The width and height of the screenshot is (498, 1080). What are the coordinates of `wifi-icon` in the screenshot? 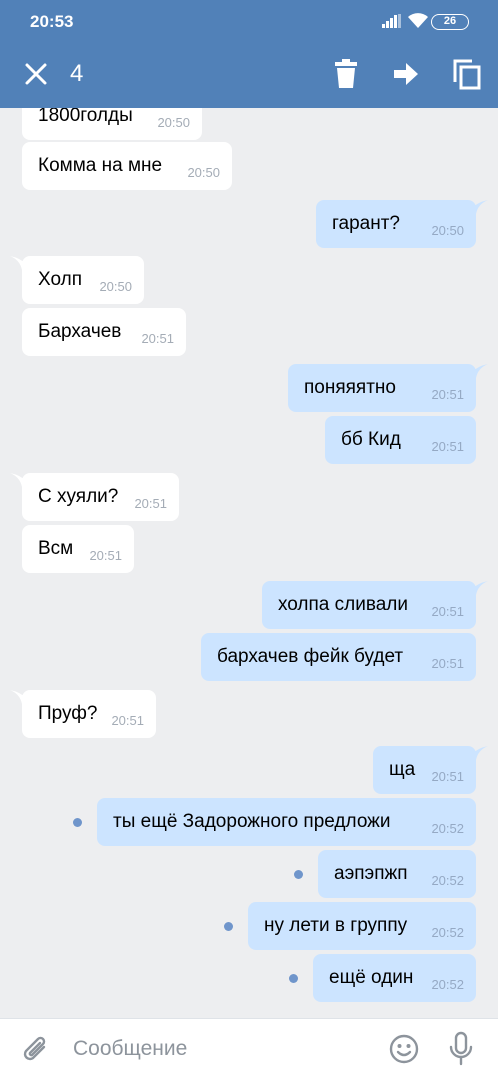 It's located at (418, 20).